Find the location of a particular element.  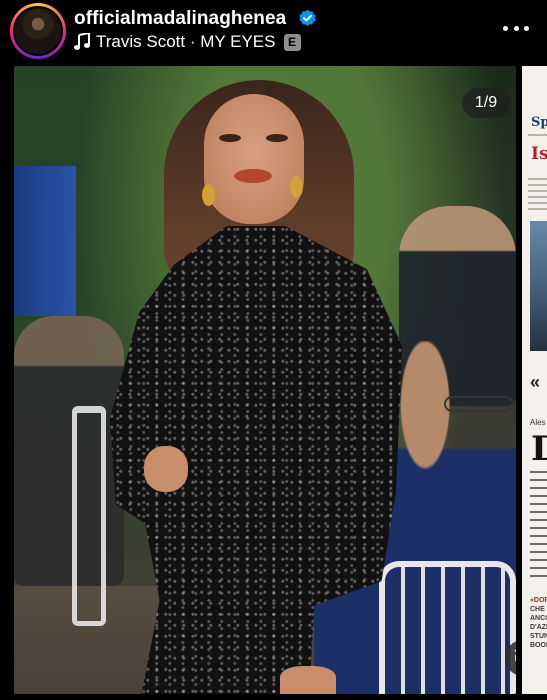

more-options-button is located at coordinates (516, 28).